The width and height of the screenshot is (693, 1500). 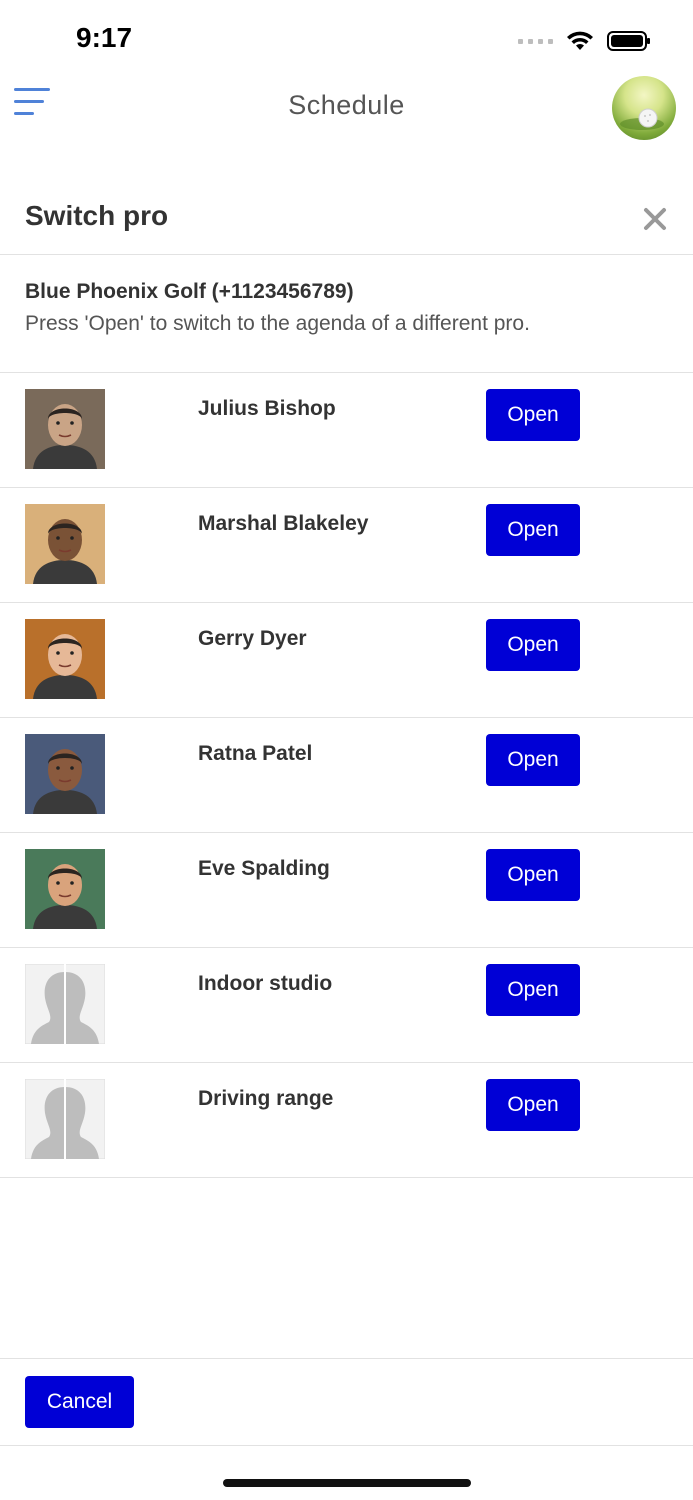 I want to click on home-indicator, so click(x=347, y=1483).